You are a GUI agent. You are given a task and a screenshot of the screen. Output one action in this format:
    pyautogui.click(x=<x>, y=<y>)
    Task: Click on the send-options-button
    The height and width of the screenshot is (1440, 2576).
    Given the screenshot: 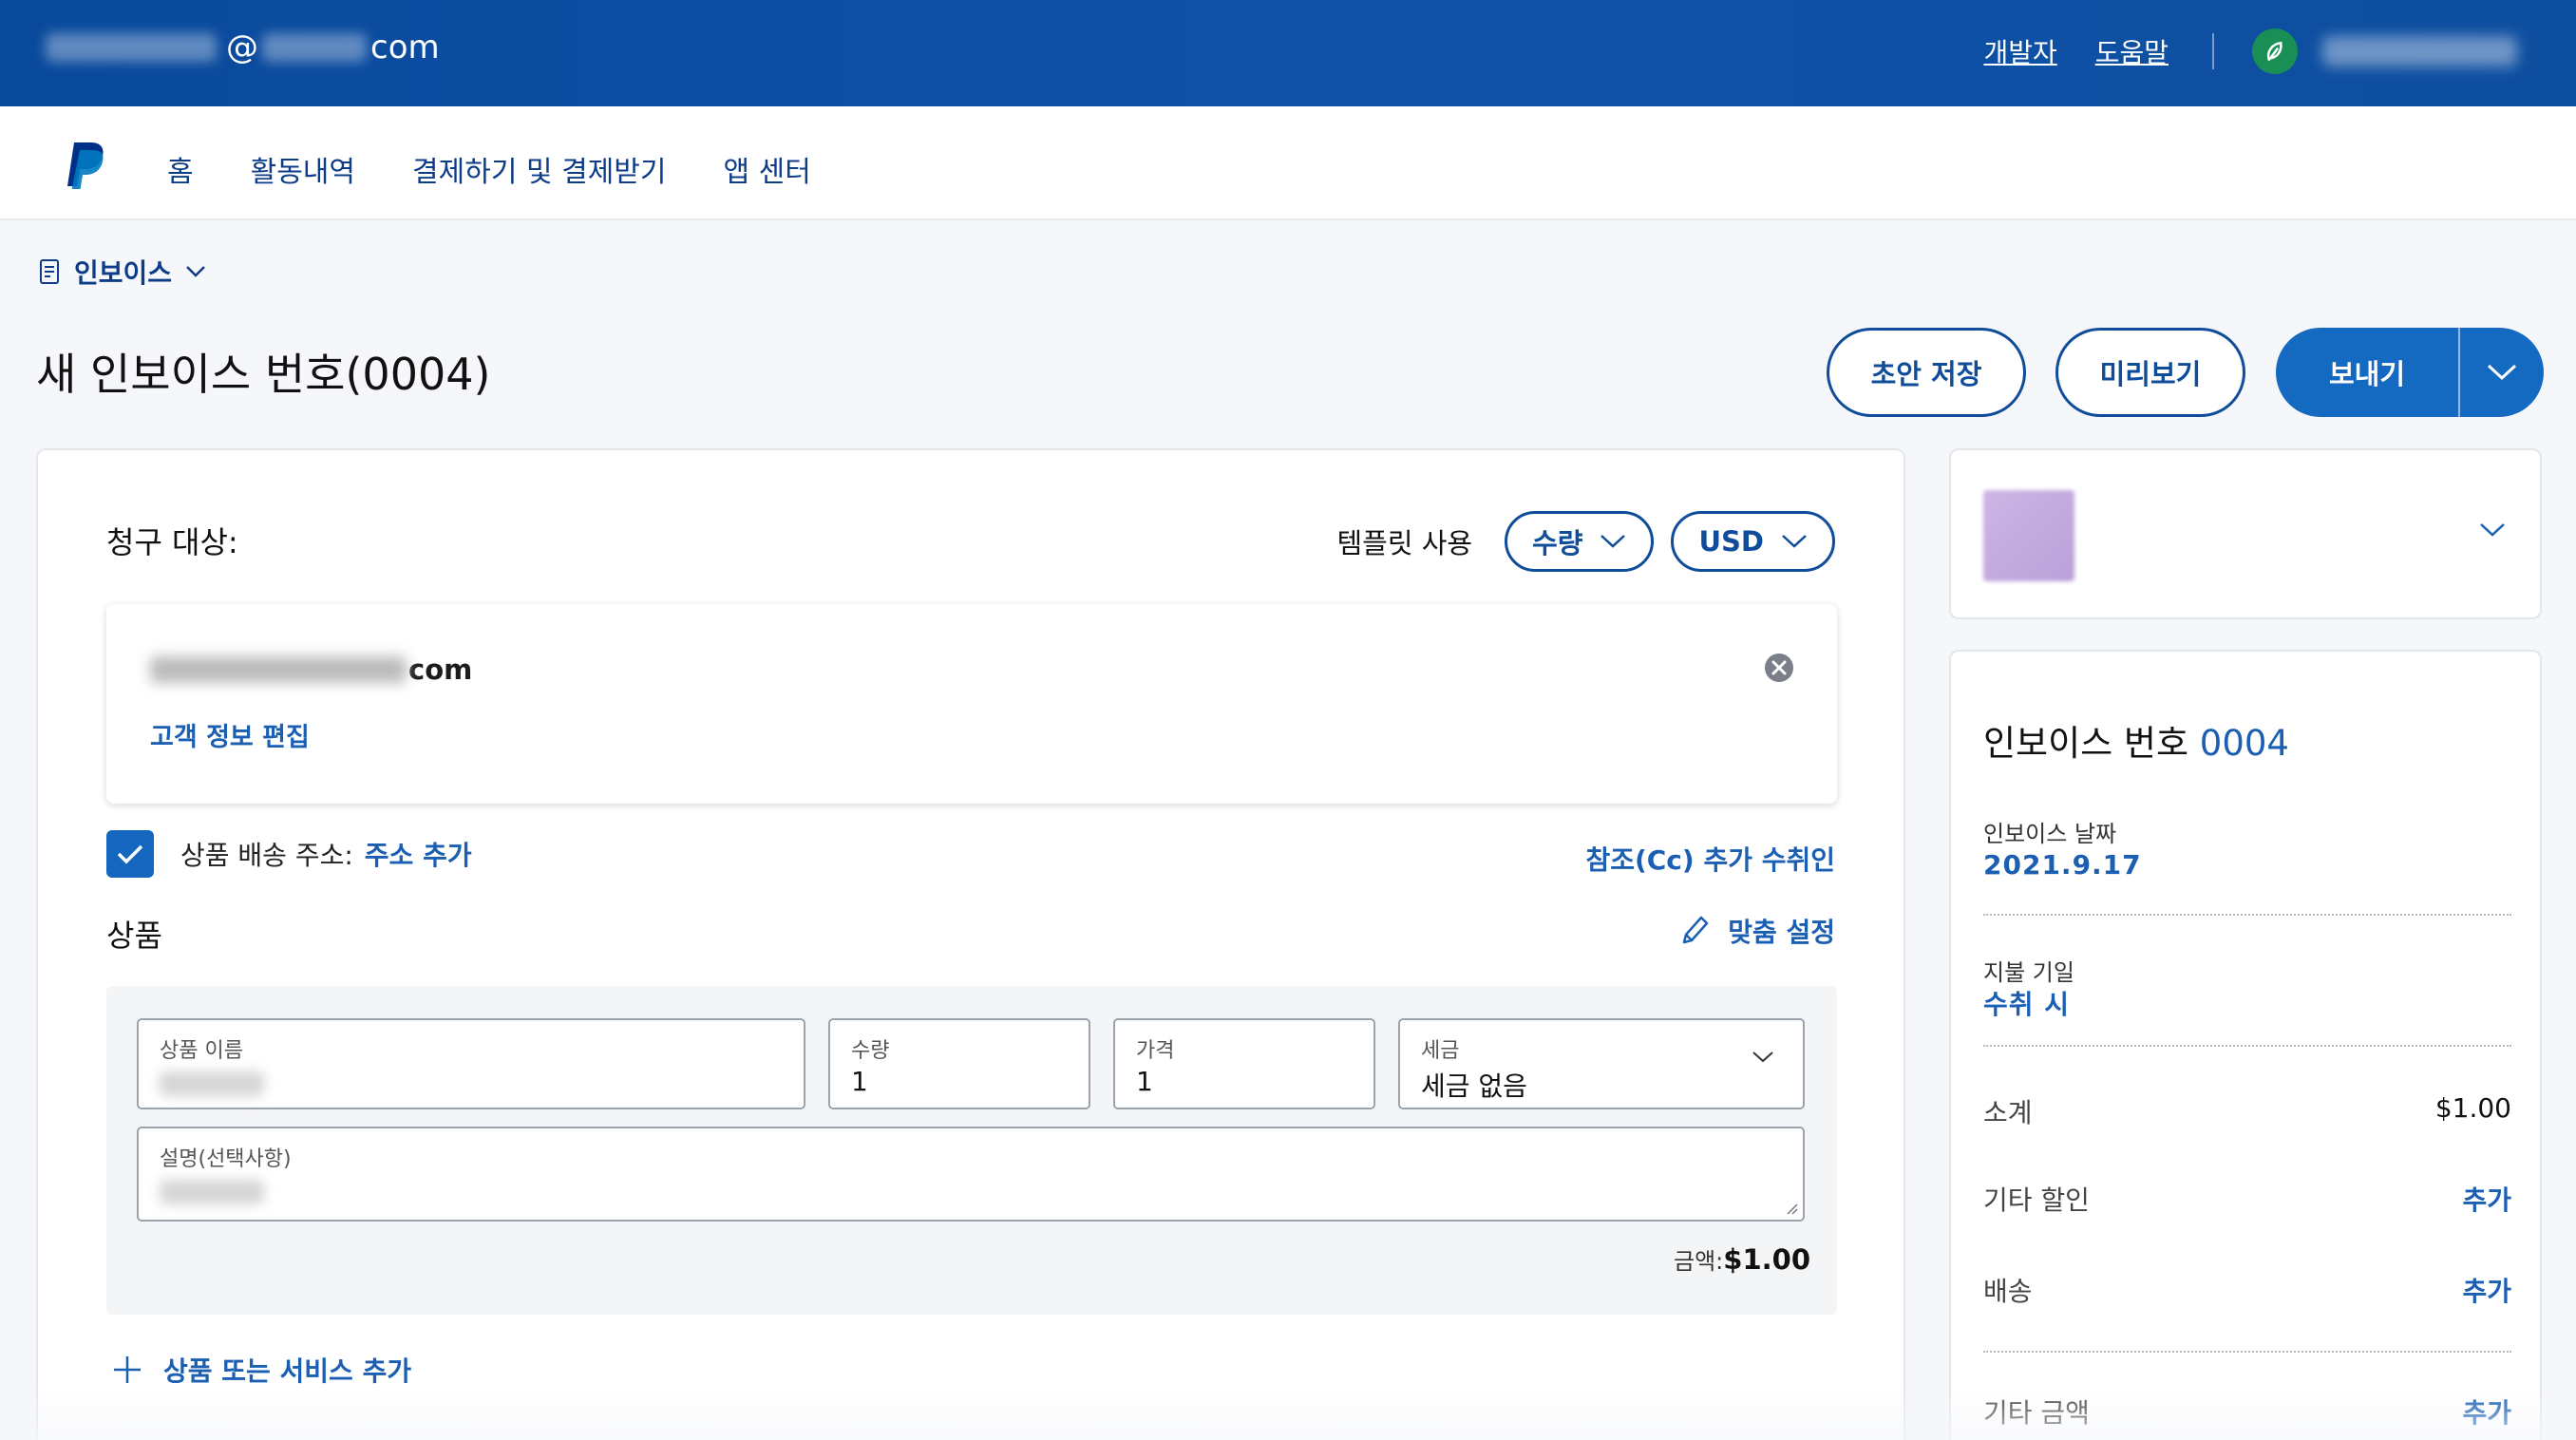 What is the action you would take?
    pyautogui.click(x=2502, y=372)
    